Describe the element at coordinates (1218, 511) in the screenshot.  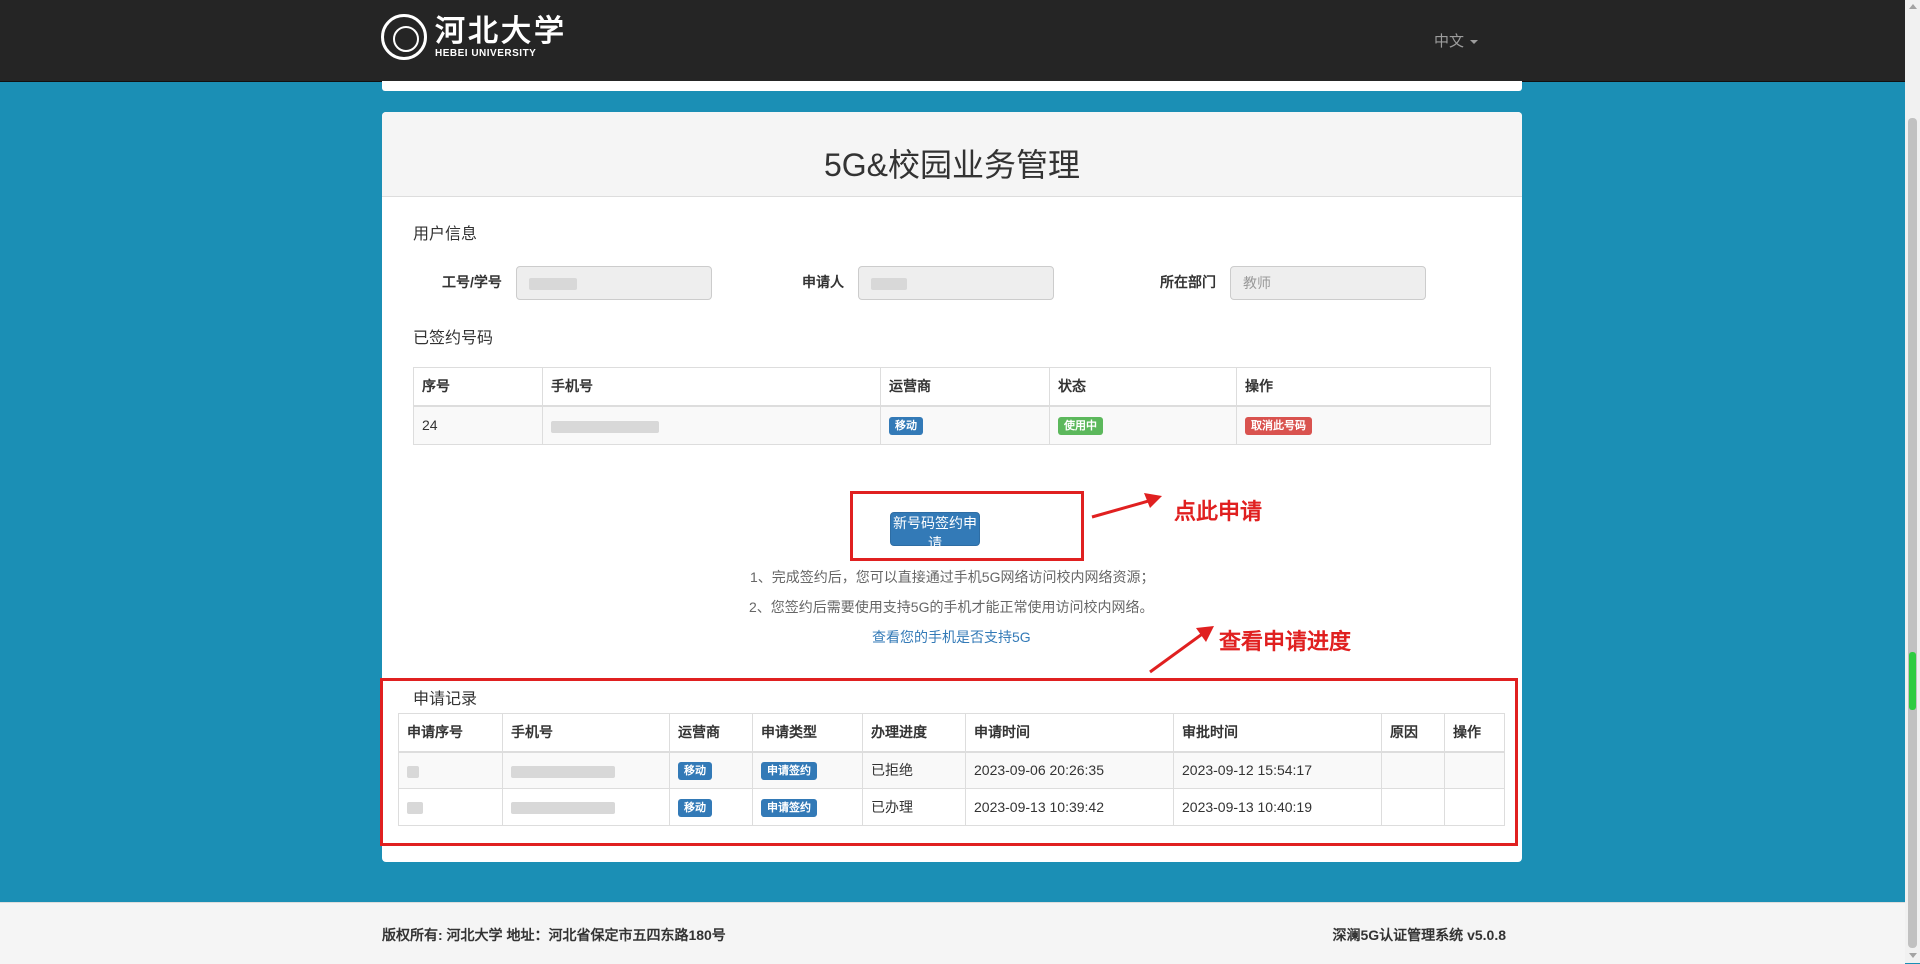
I see `click-here-annotation: 点此申请` at that location.